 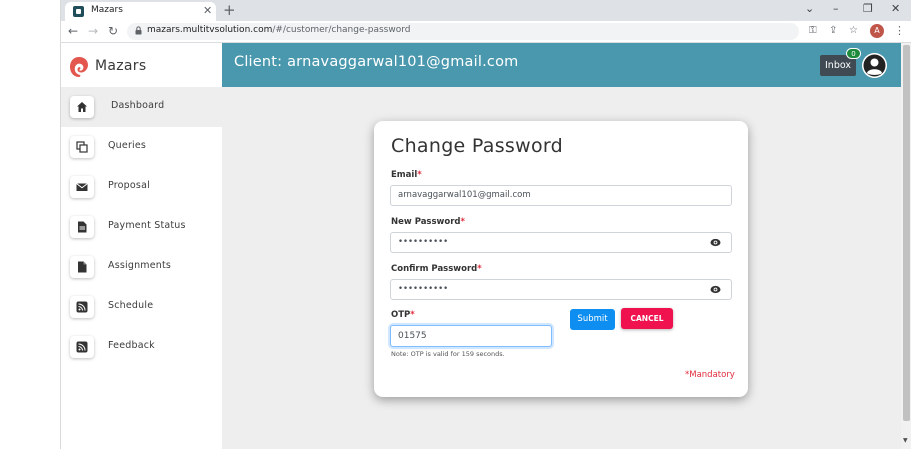 I want to click on new-password-label: New Password*, so click(x=428, y=222).